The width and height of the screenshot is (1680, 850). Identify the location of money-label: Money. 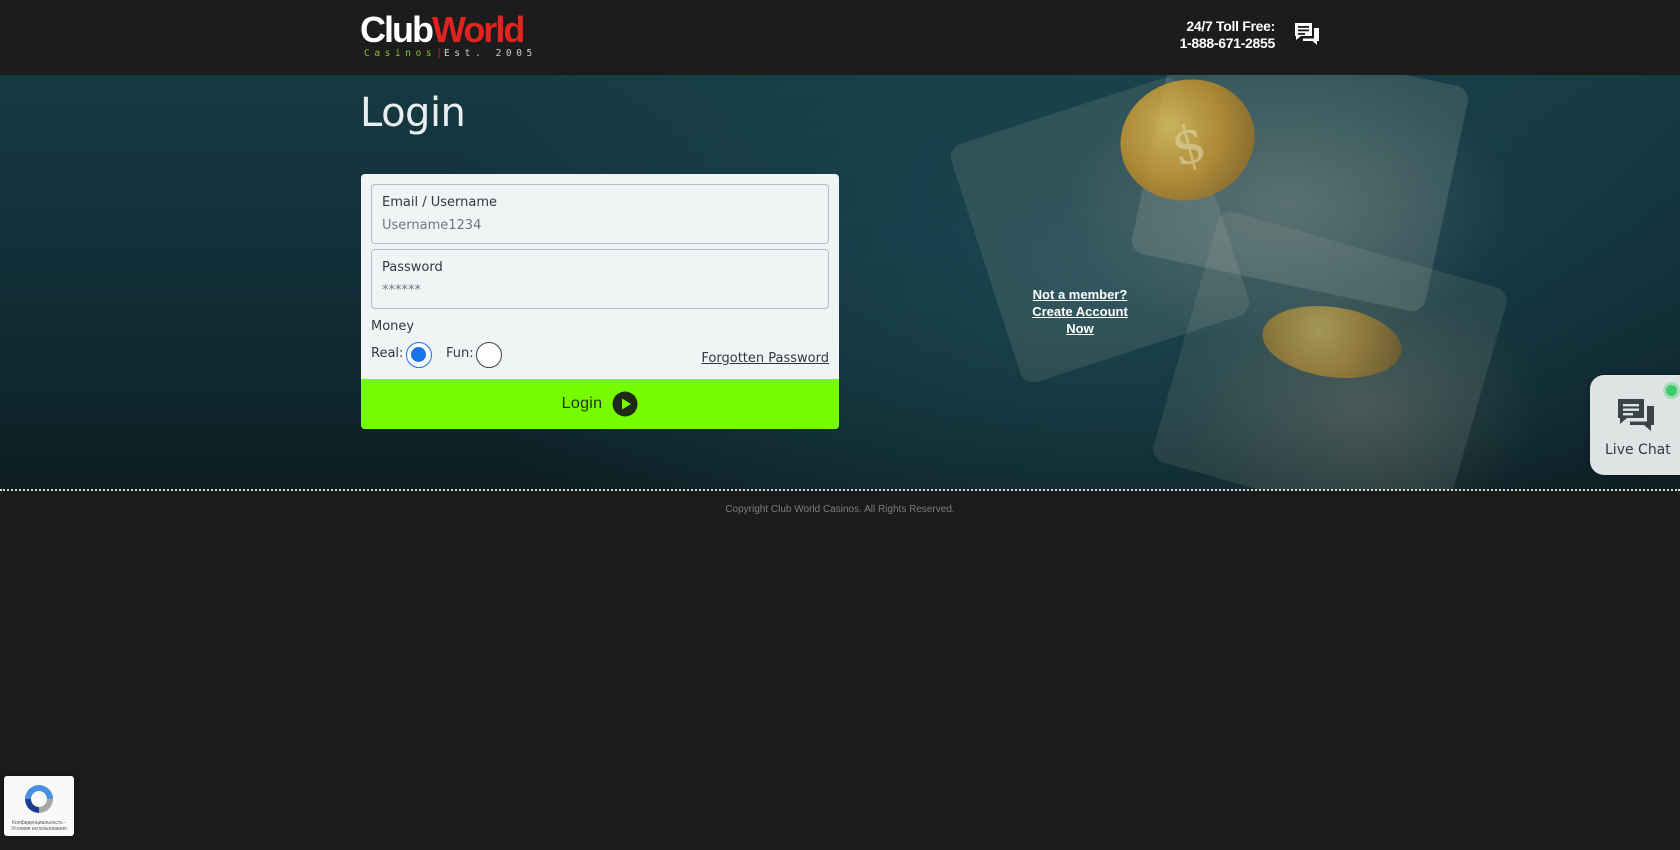
(393, 326).